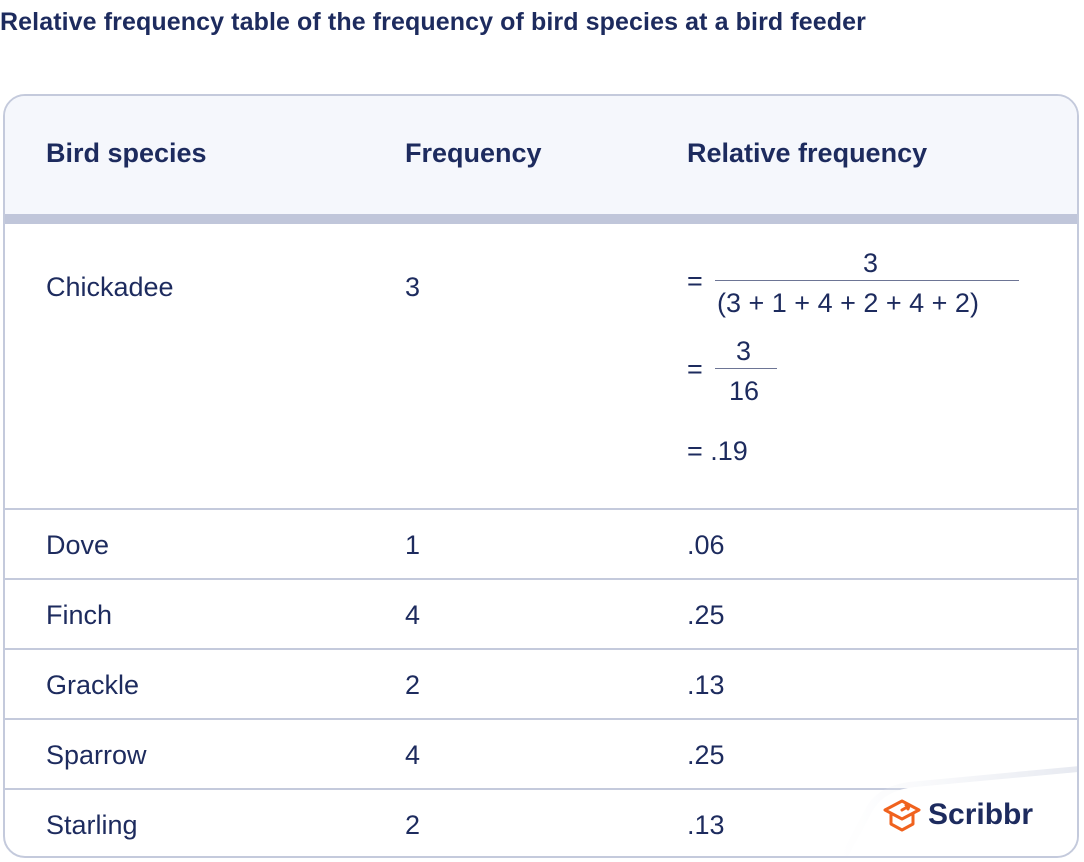 The height and width of the screenshot is (862, 1084). I want to click on scribbr-logo: Scribbr, so click(957, 815).